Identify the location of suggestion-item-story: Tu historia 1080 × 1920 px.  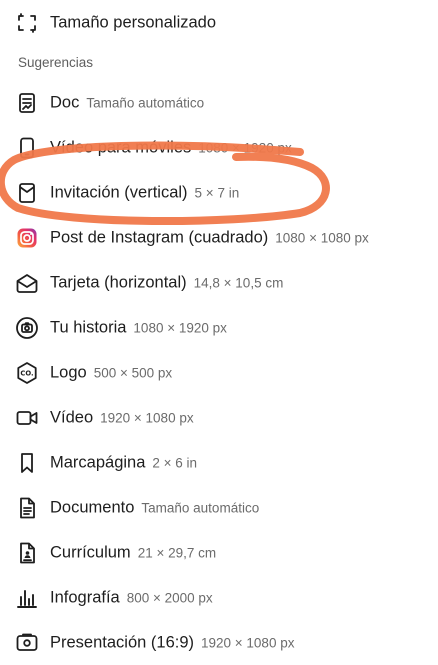
(219, 327).